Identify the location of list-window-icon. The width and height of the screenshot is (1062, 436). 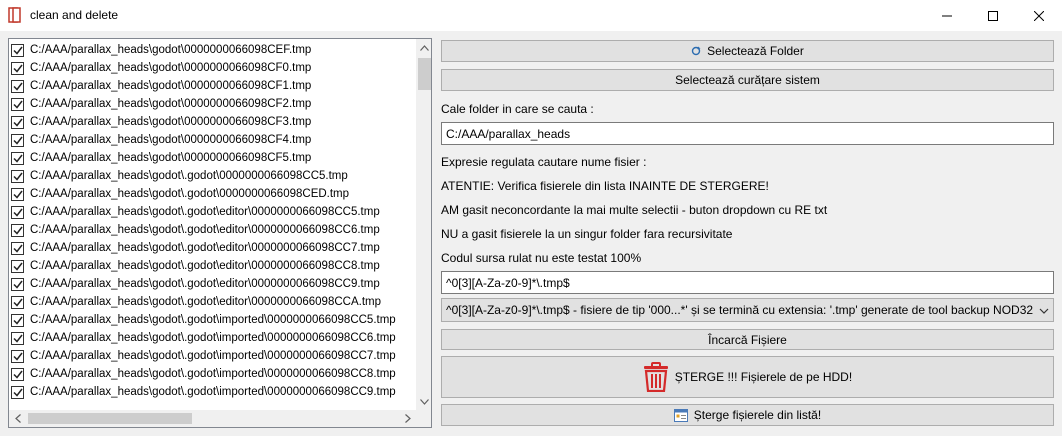
(680, 415).